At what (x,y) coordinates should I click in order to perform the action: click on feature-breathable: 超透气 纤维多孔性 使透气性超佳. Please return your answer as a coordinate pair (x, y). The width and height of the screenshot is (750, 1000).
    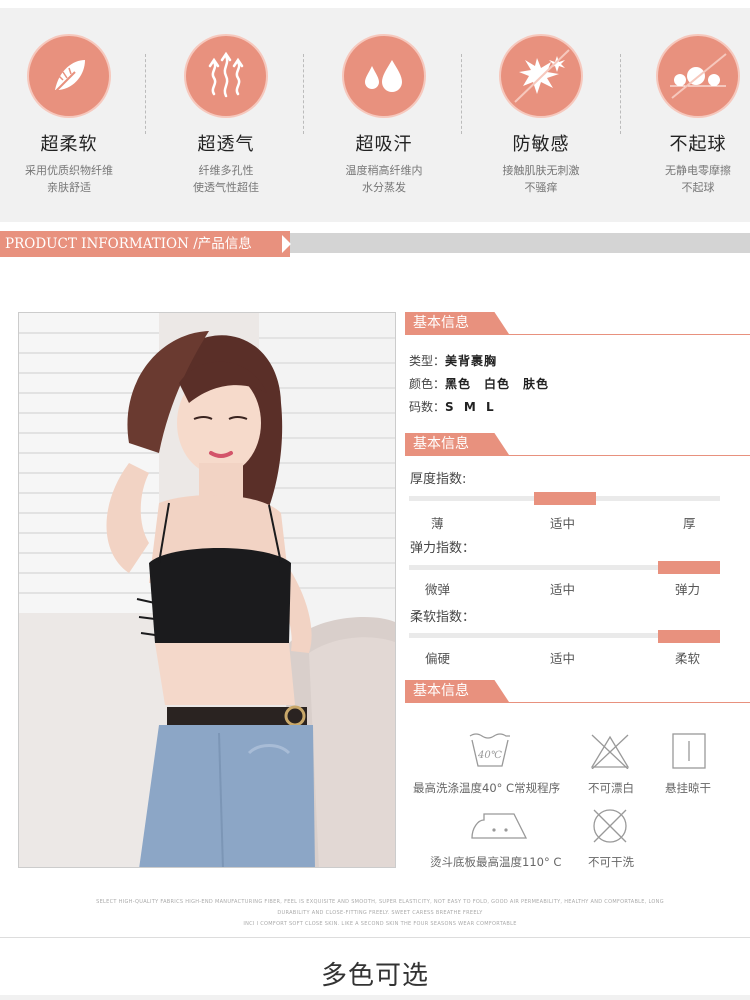
    Looking at the image, I should click on (226, 116).